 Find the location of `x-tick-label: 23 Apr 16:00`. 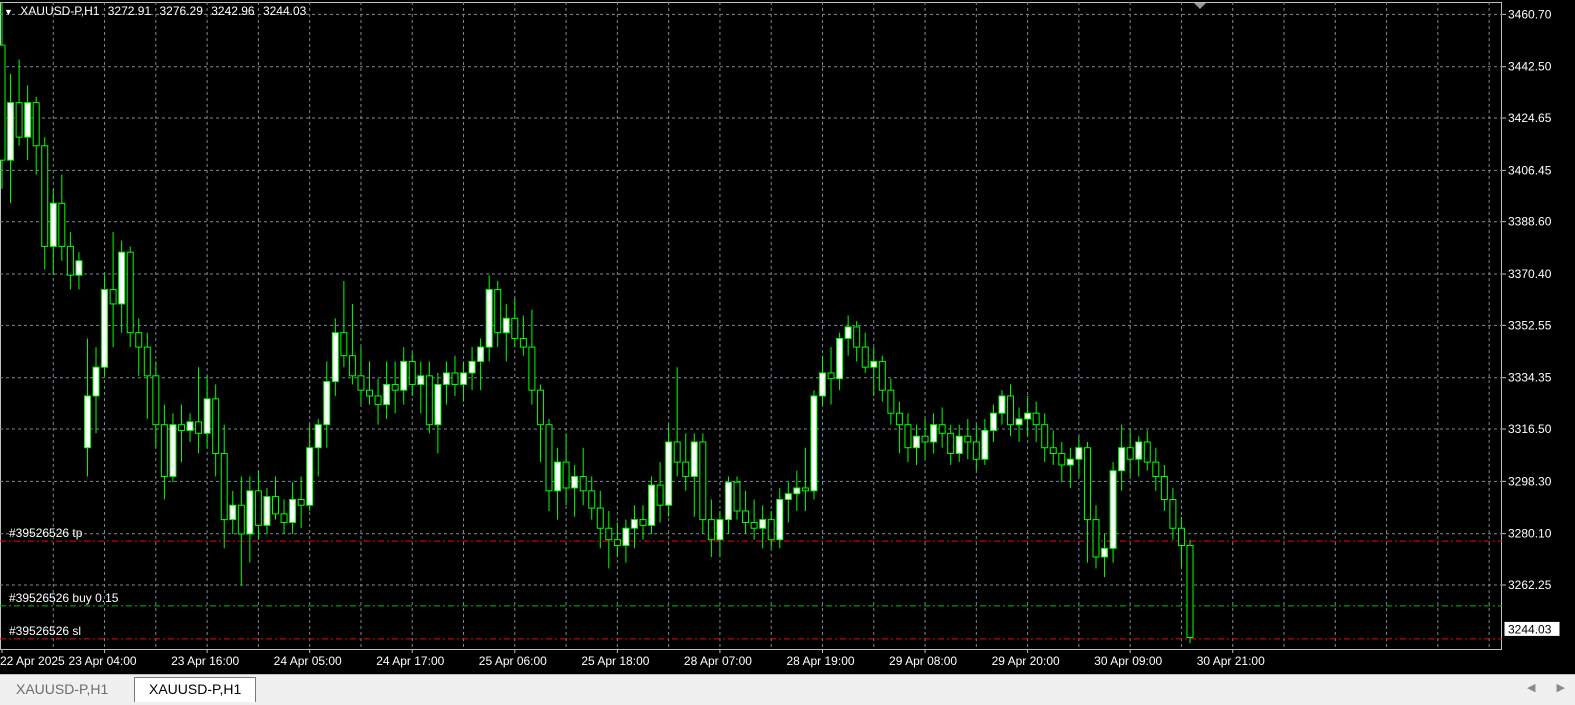

x-tick-label: 23 Apr 16:00 is located at coordinates (205, 661).